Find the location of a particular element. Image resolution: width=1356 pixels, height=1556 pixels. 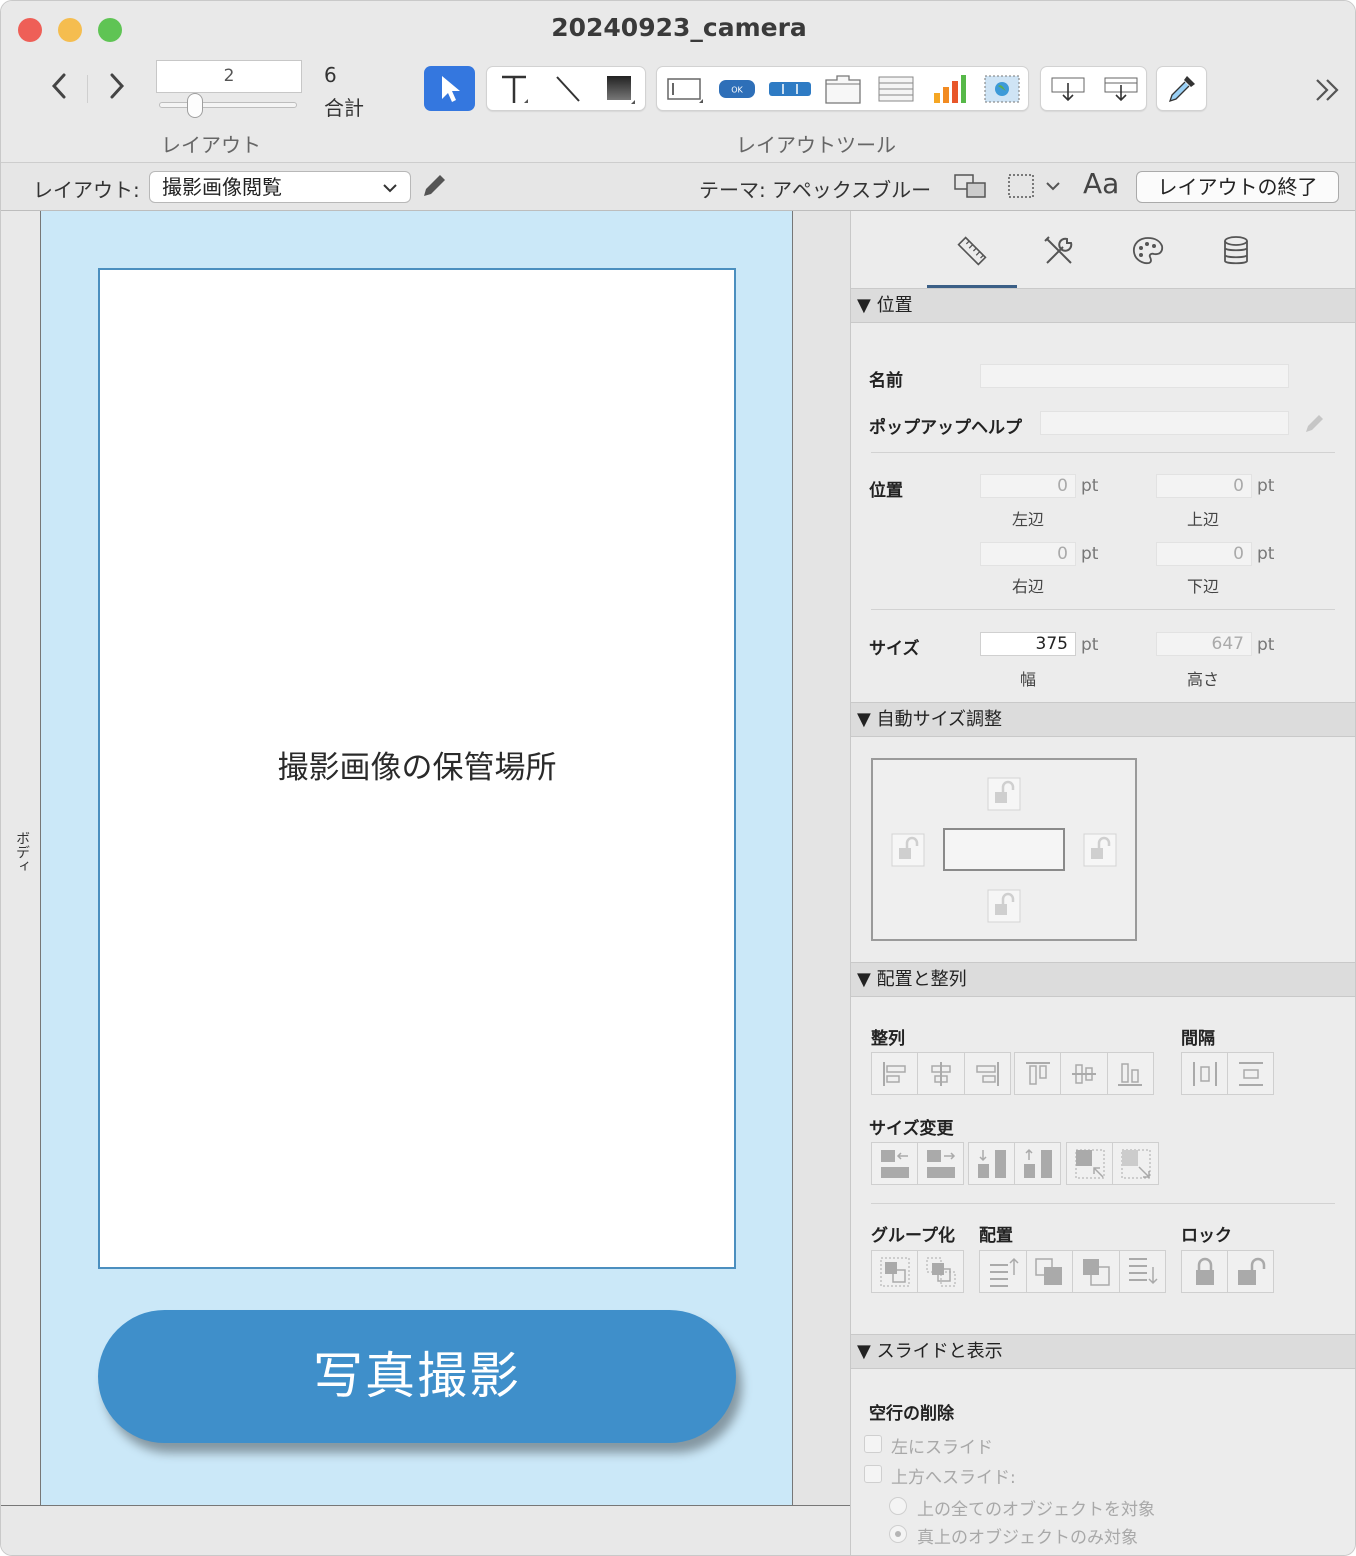

height-caption: 高さ is located at coordinates (1202, 679).